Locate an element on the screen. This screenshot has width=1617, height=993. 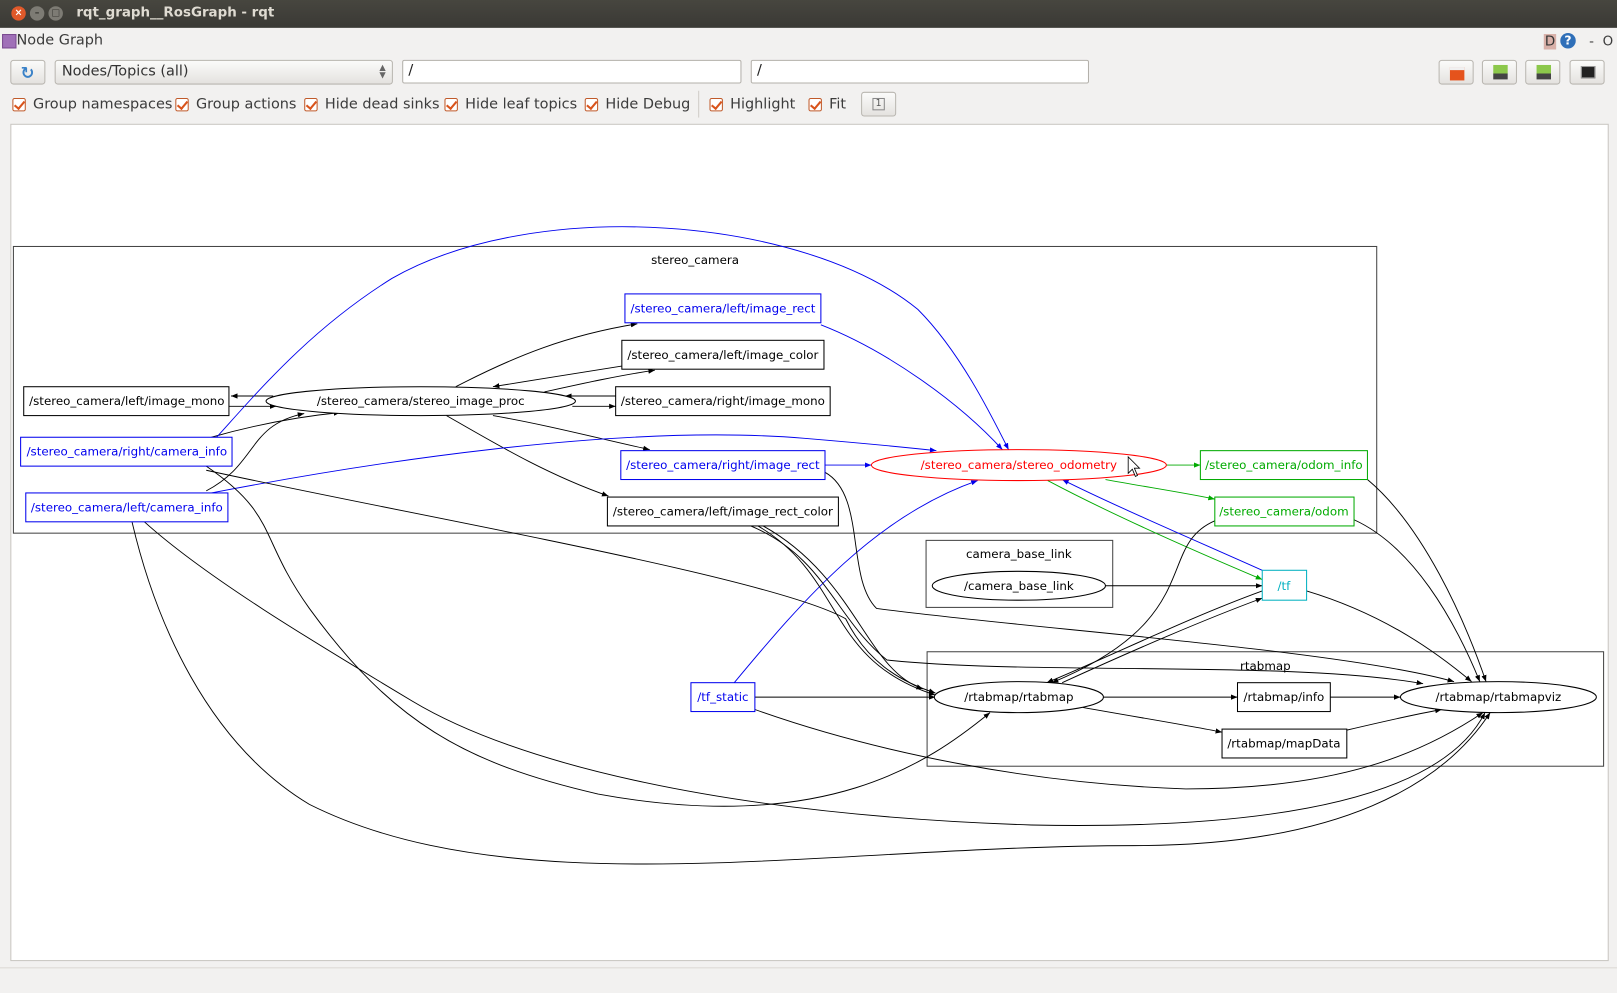
node-label: /stereo_camera/odom_info is located at coordinates (1284, 465).